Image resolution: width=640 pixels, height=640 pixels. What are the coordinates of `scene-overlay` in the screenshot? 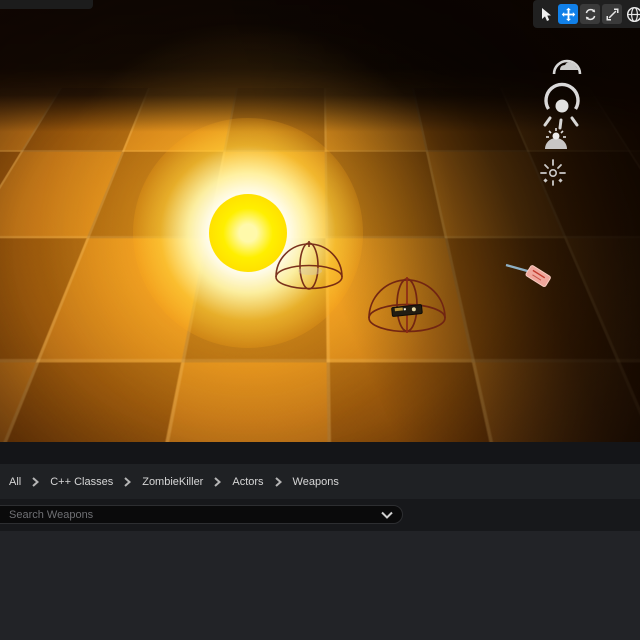 It's located at (413, 287).